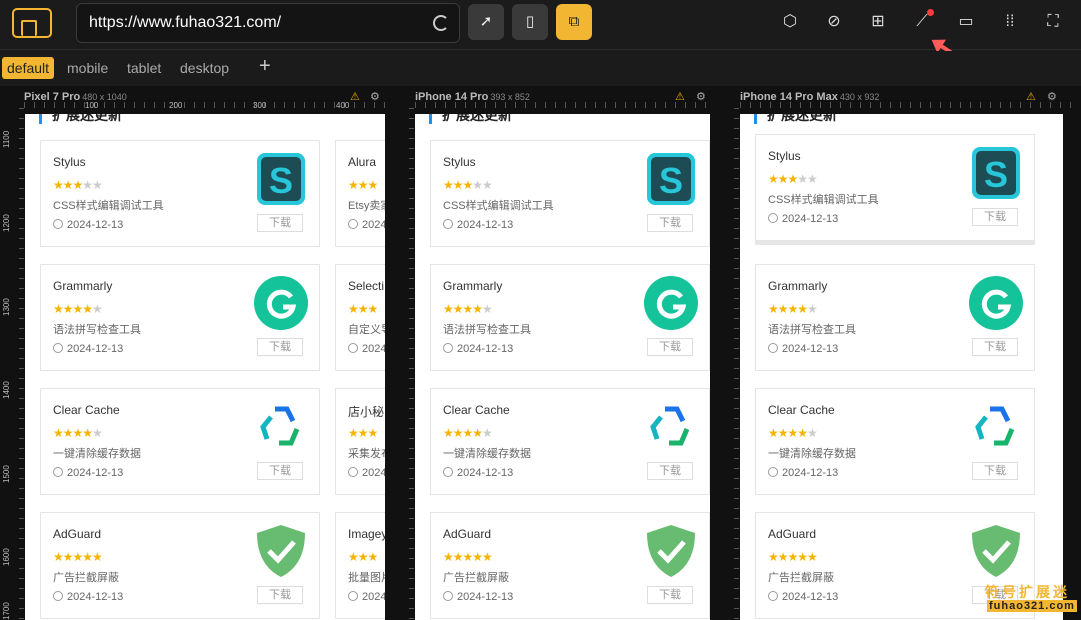 The image size is (1081, 620). I want to click on ruler-mark: 400, so click(343, 105).